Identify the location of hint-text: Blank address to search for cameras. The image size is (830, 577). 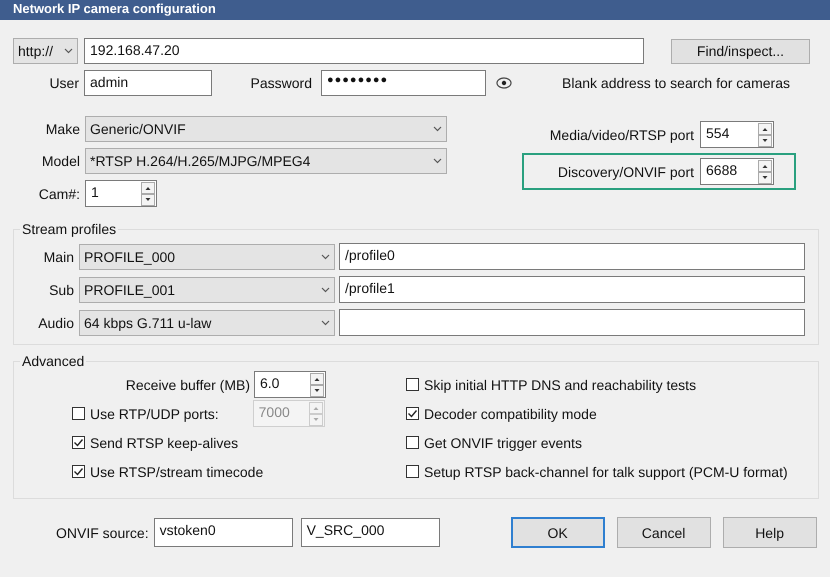
(676, 83).